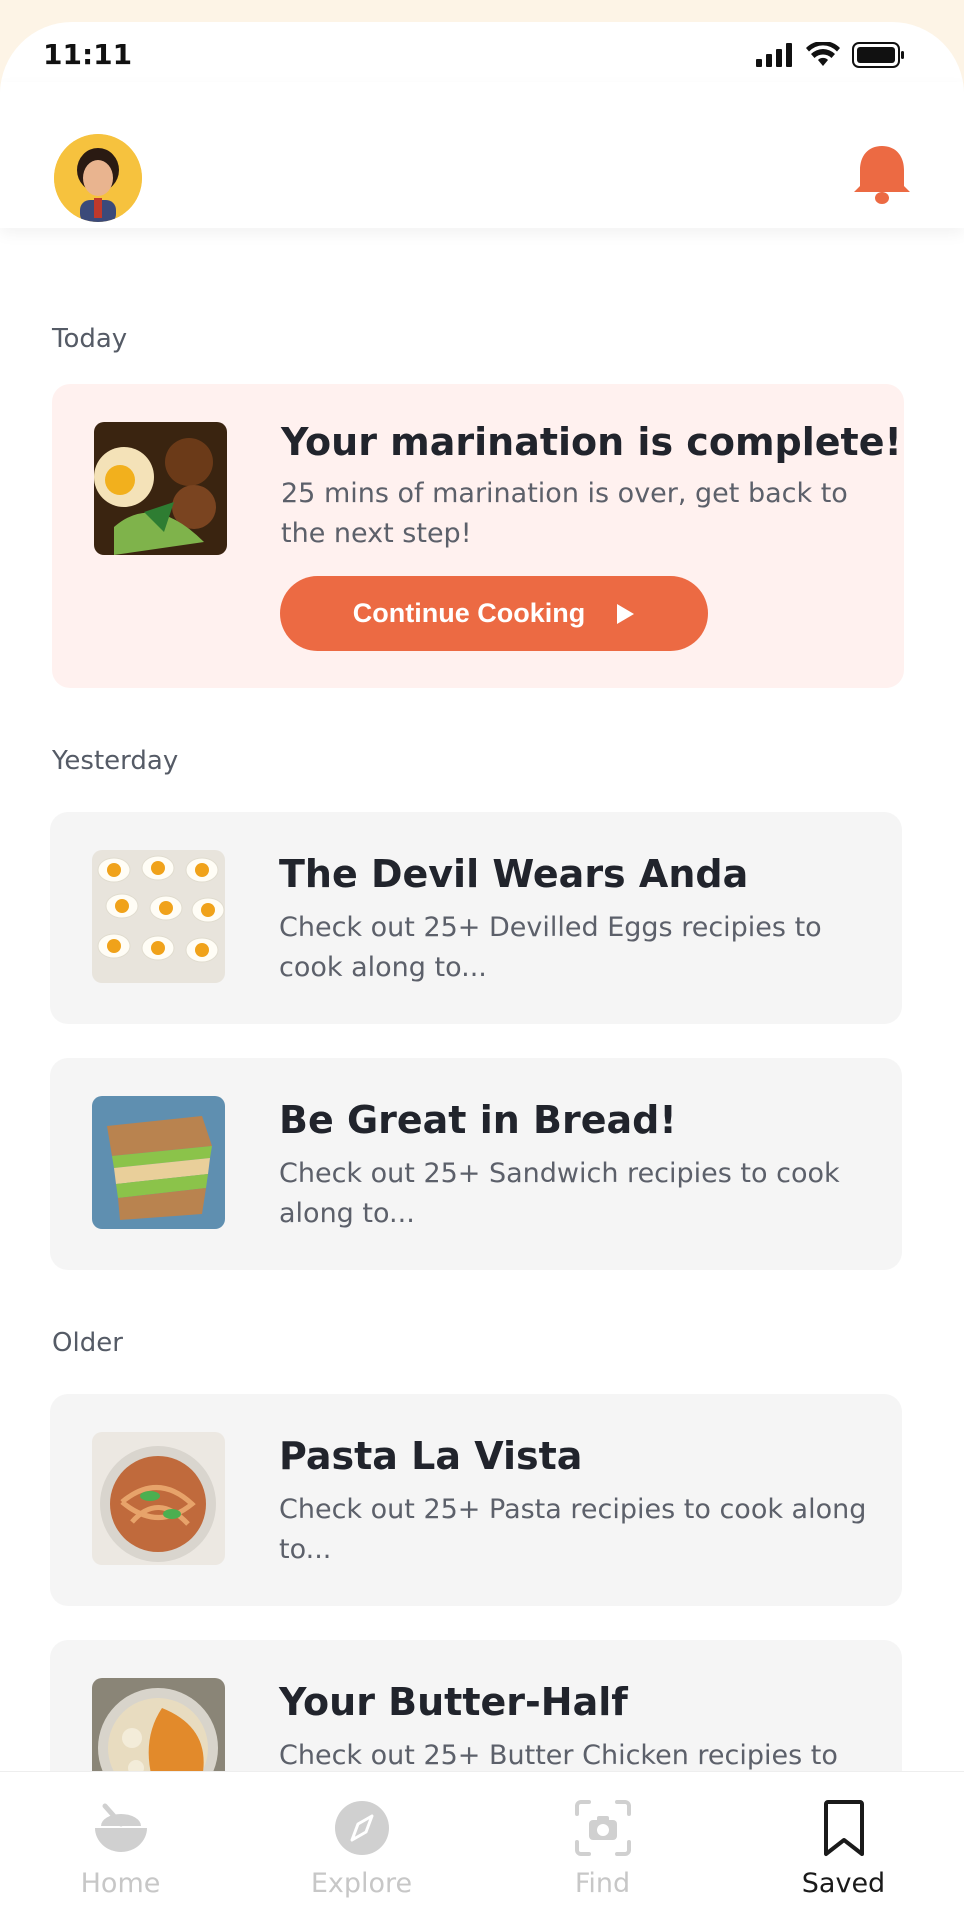  What do you see at coordinates (90, 339) in the screenshot?
I see `section-label-today: Today` at bounding box center [90, 339].